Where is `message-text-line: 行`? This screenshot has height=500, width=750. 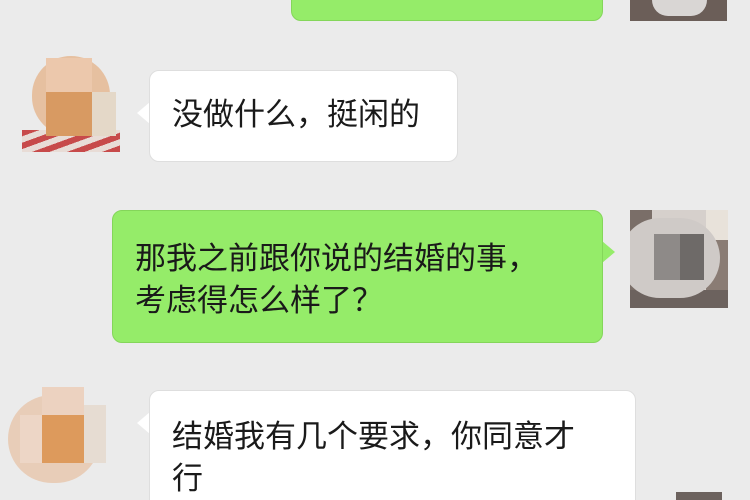 message-text-line: 行 is located at coordinates (187, 479).